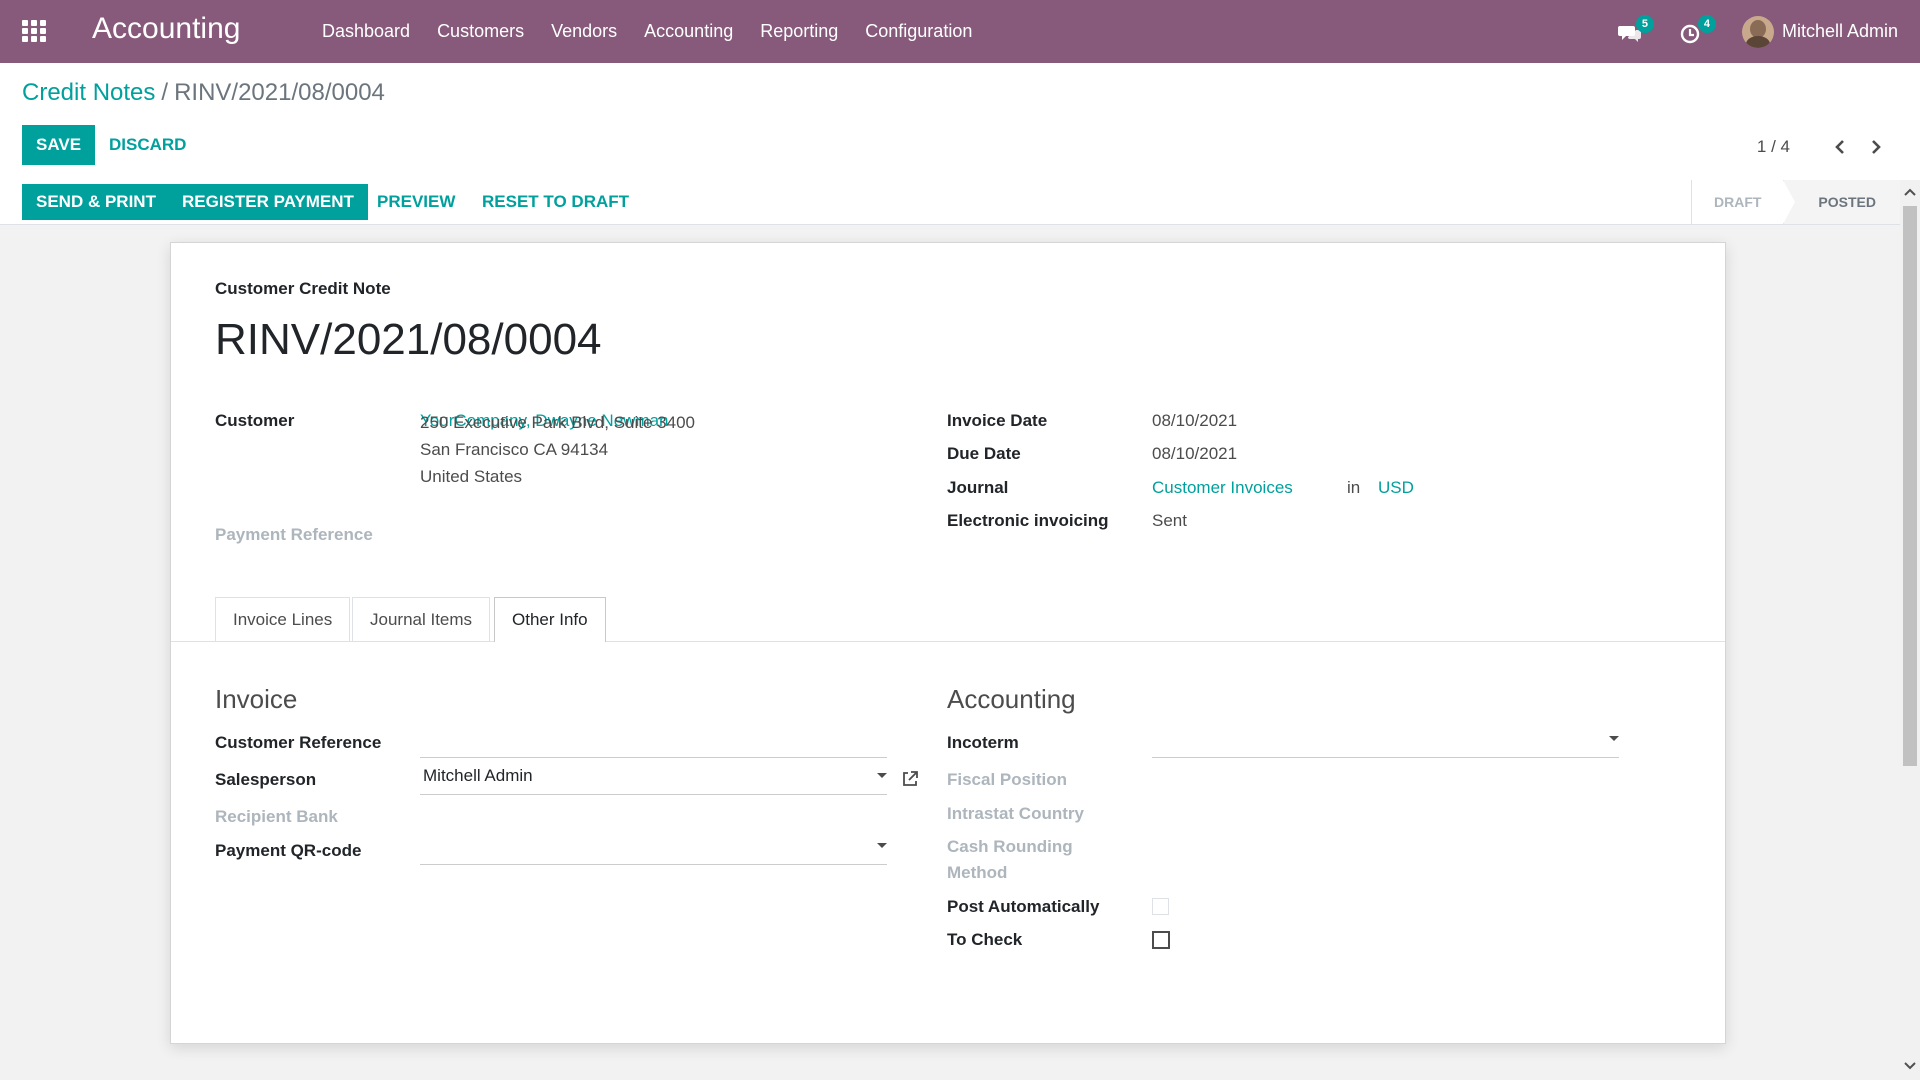  What do you see at coordinates (256, 699) in the screenshot?
I see `invoice-section-title: Invoice` at bounding box center [256, 699].